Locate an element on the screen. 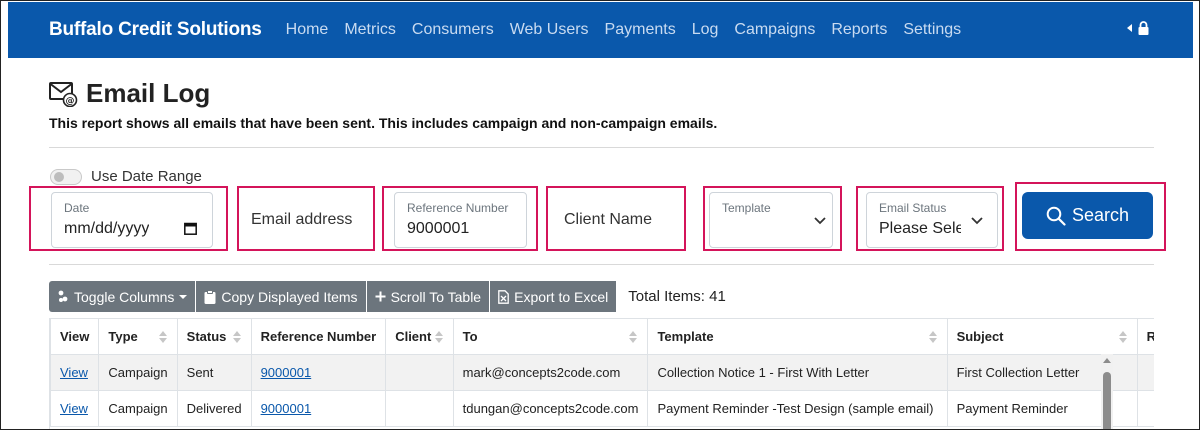 This screenshot has width=1200, height=430. table-scrollbar is located at coordinates (1107, 391).